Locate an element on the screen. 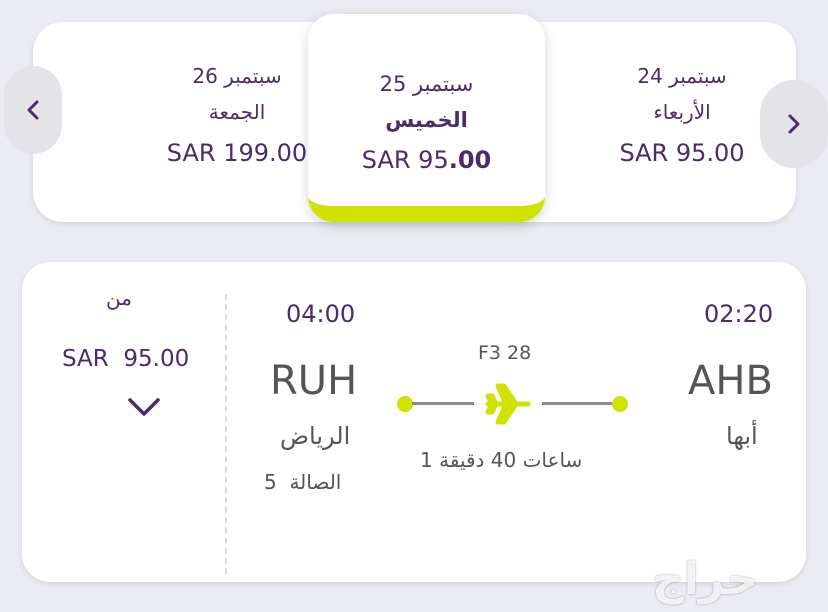 This screenshot has width=828, height=612. price-from-label: من is located at coordinates (119, 298).